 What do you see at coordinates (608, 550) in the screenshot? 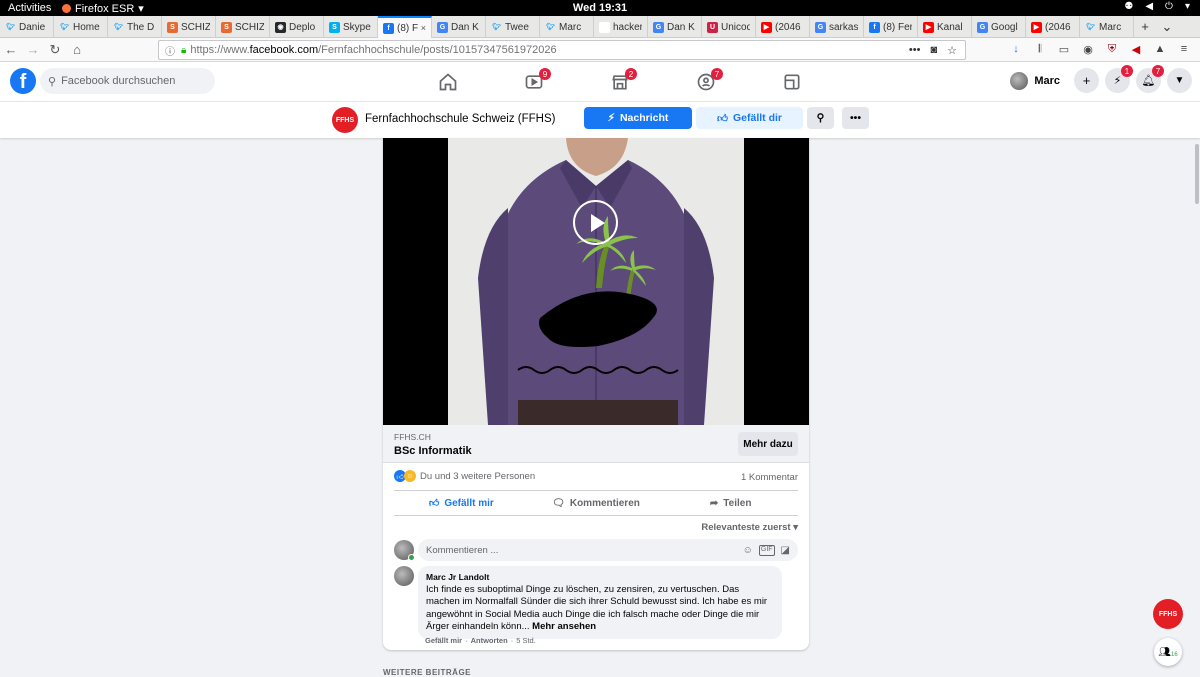
I see `comment-input: Kommentieren ... ☺ GIF ◪` at bounding box center [608, 550].